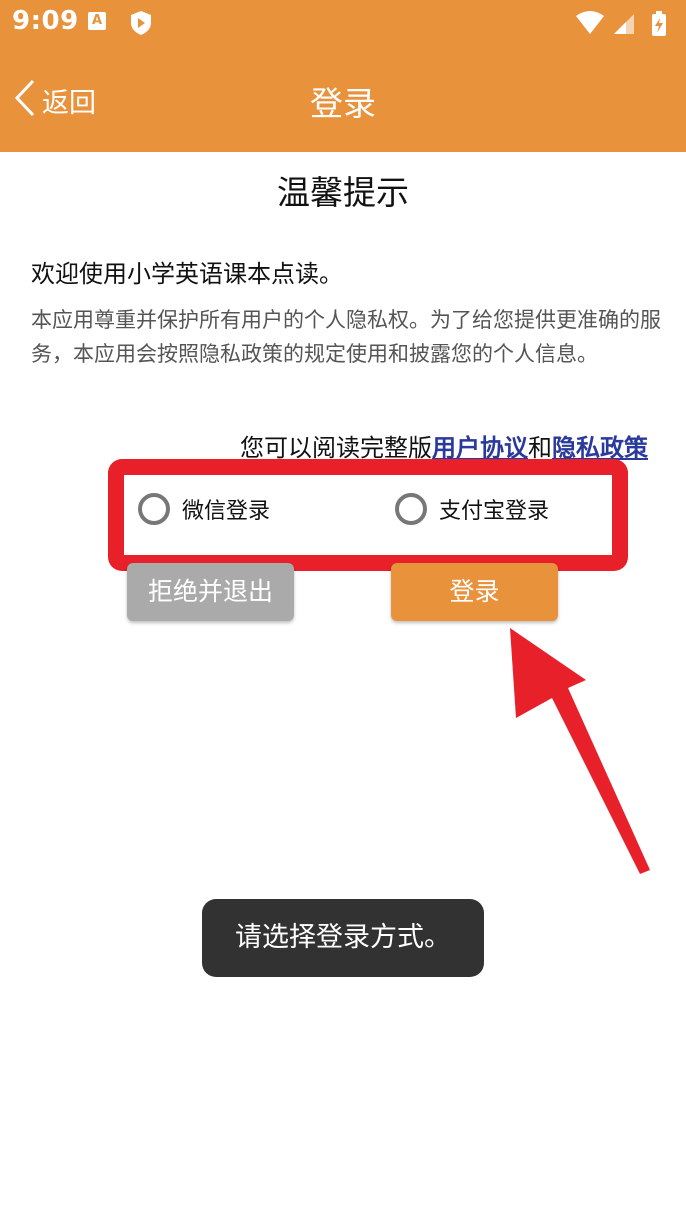  What do you see at coordinates (97, 21) in the screenshot?
I see `app-notification-icon: A` at bounding box center [97, 21].